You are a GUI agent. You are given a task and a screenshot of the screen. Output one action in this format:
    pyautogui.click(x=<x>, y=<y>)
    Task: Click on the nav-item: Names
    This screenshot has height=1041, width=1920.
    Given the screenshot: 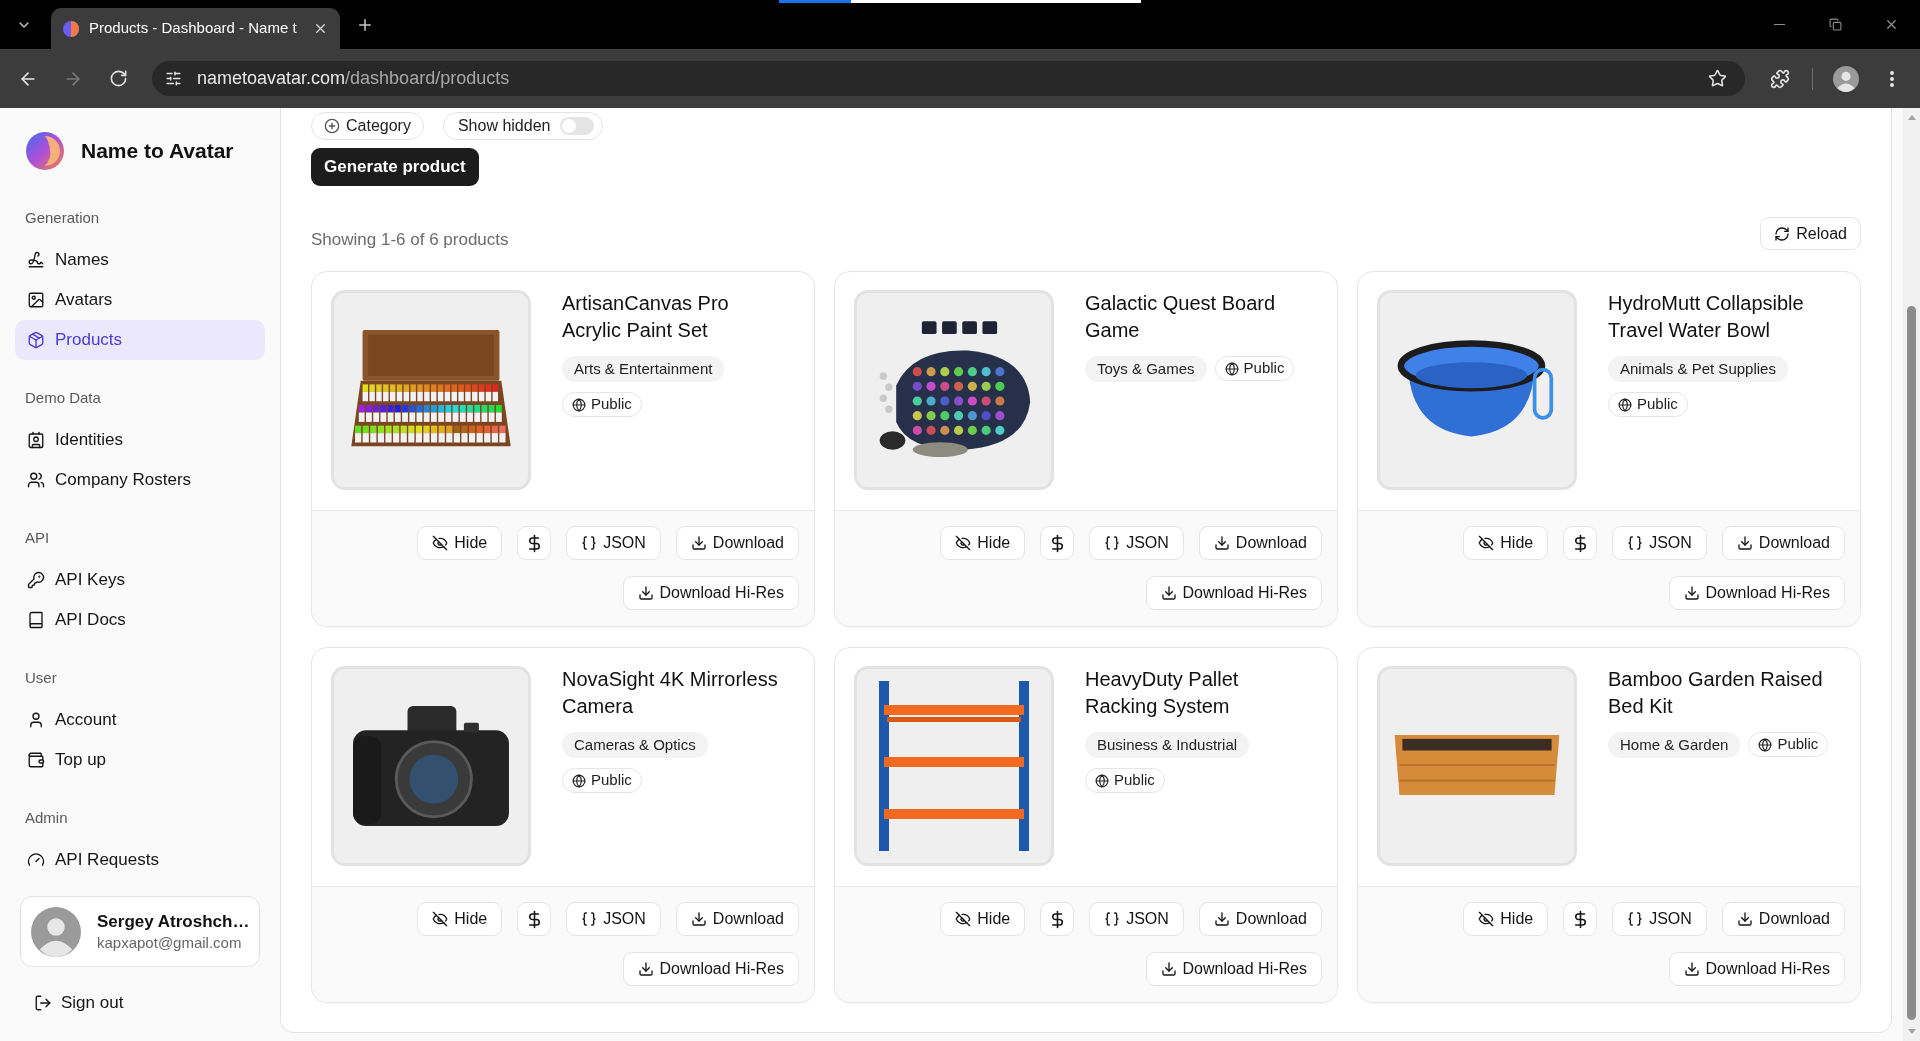 What is the action you would take?
    pyautogui.click(x=140, y=260)
    